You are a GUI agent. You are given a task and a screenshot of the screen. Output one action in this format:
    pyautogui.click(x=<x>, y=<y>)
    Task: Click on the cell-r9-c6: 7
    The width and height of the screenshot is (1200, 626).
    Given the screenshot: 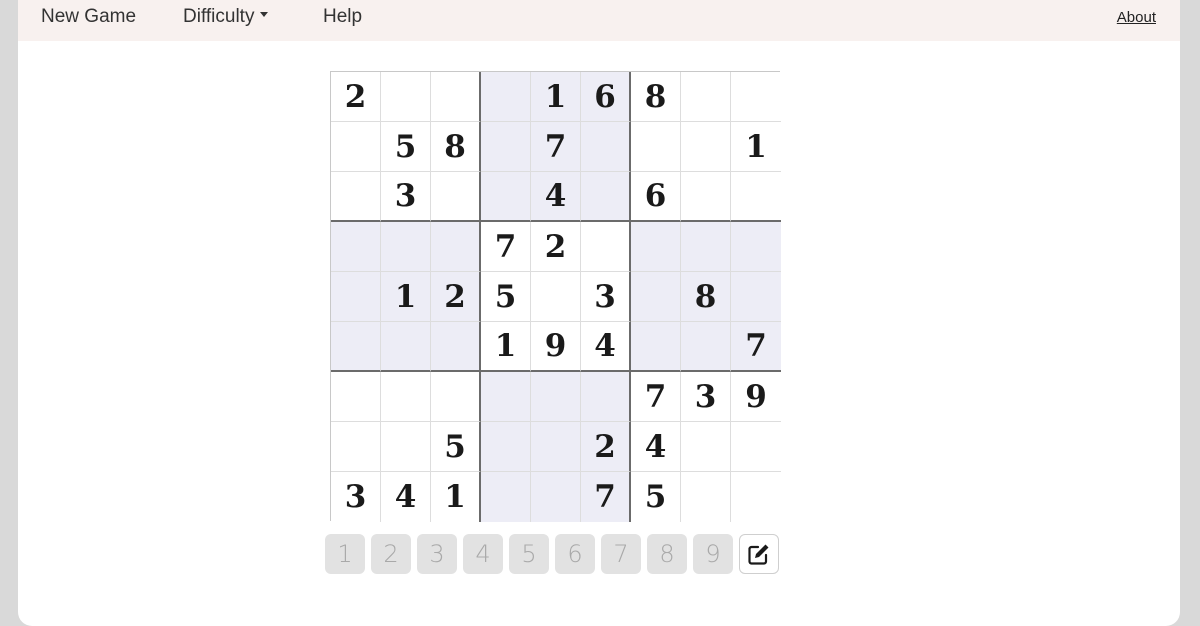 What is the action you would take?
    pyautogui.click(x=606, y=497)
    